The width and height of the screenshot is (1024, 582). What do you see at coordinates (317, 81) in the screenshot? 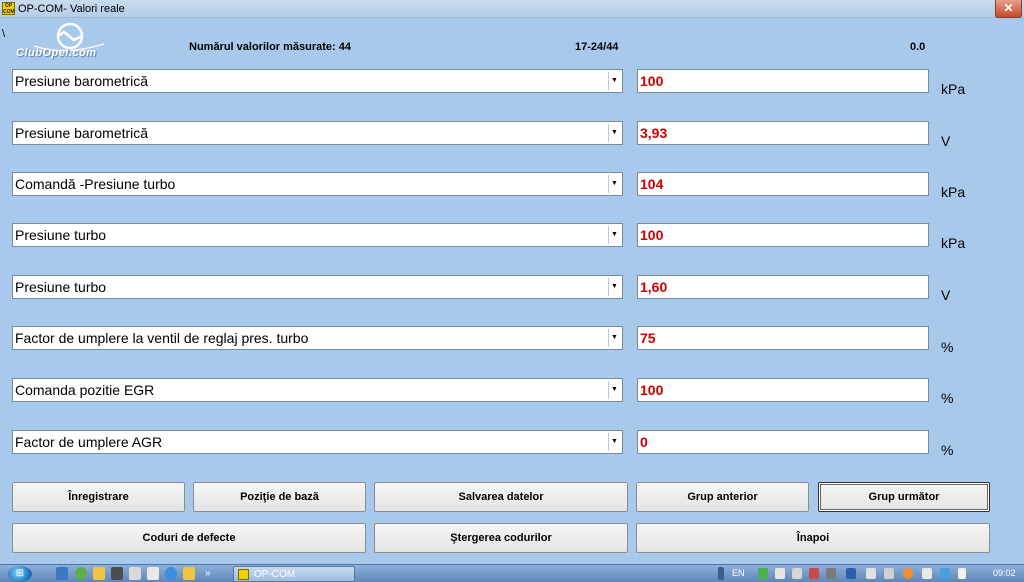
I see `parameter-select-1: Presiune barometrică ▼` at bounding box center [317, 81].